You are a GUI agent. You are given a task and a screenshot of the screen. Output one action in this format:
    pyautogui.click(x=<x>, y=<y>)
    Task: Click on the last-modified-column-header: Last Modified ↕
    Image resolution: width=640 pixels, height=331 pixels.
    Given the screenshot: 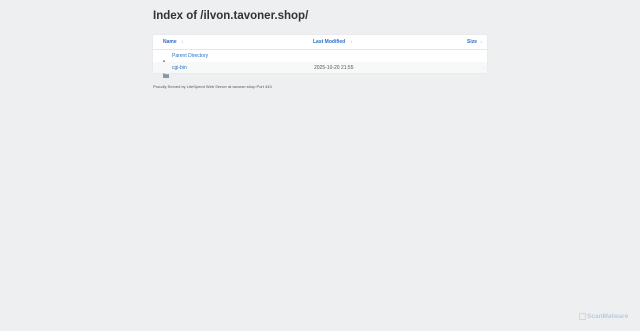 What is the action you would take?
    pyautogui.click(x=332, y=42)
    